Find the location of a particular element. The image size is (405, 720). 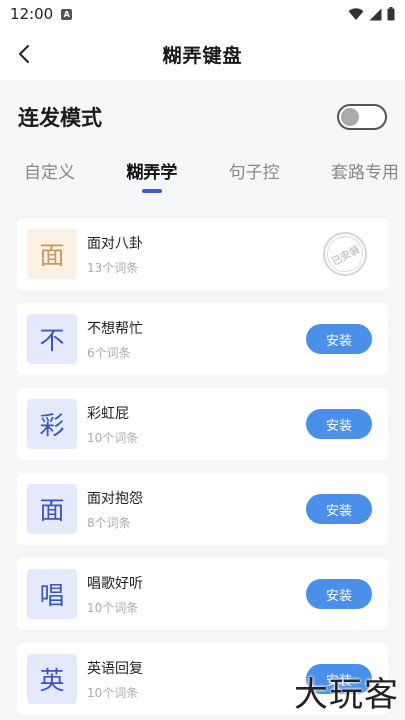

list-item: 彩 彩虹屁 10个词条 安装 is located at coordinates (202, 424).